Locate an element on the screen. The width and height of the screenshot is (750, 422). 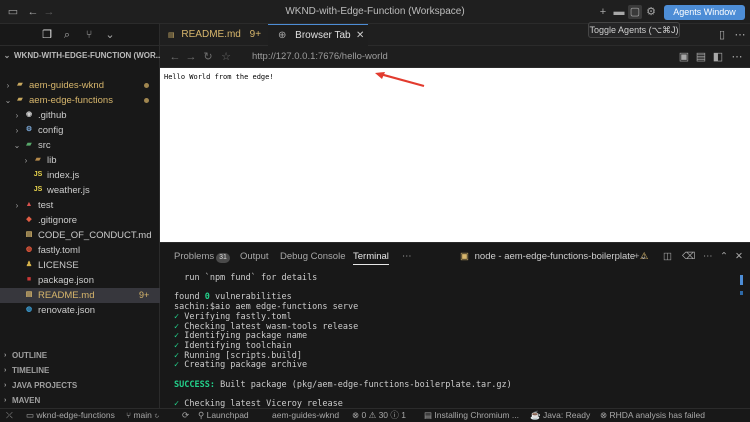
tab-terminal: Terminal is located at coordinates (371, 258).